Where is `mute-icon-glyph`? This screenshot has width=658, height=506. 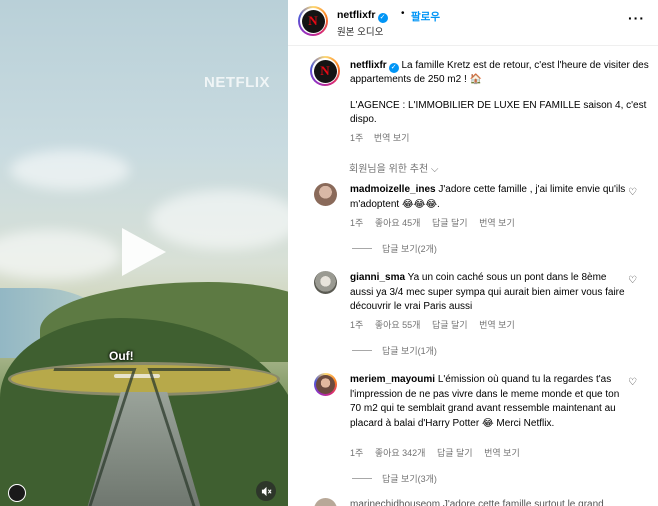
mute-icon-glyph is located at coordinates (266, 491).